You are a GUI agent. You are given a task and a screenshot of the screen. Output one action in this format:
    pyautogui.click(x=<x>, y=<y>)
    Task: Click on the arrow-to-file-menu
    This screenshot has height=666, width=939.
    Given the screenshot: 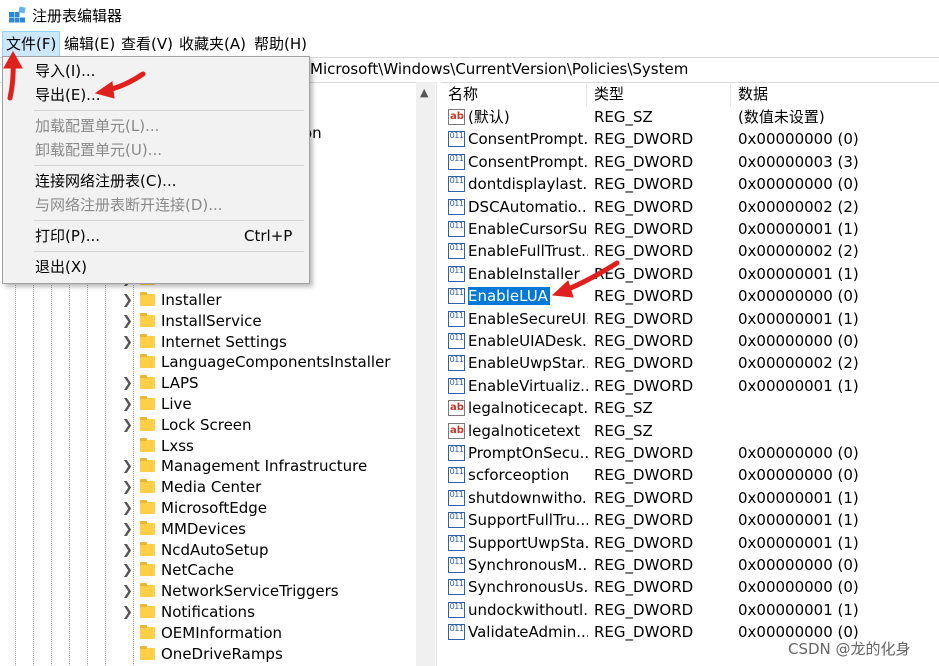 What is the action you would take?
    pyautogui.click(x=13, y=75)
    